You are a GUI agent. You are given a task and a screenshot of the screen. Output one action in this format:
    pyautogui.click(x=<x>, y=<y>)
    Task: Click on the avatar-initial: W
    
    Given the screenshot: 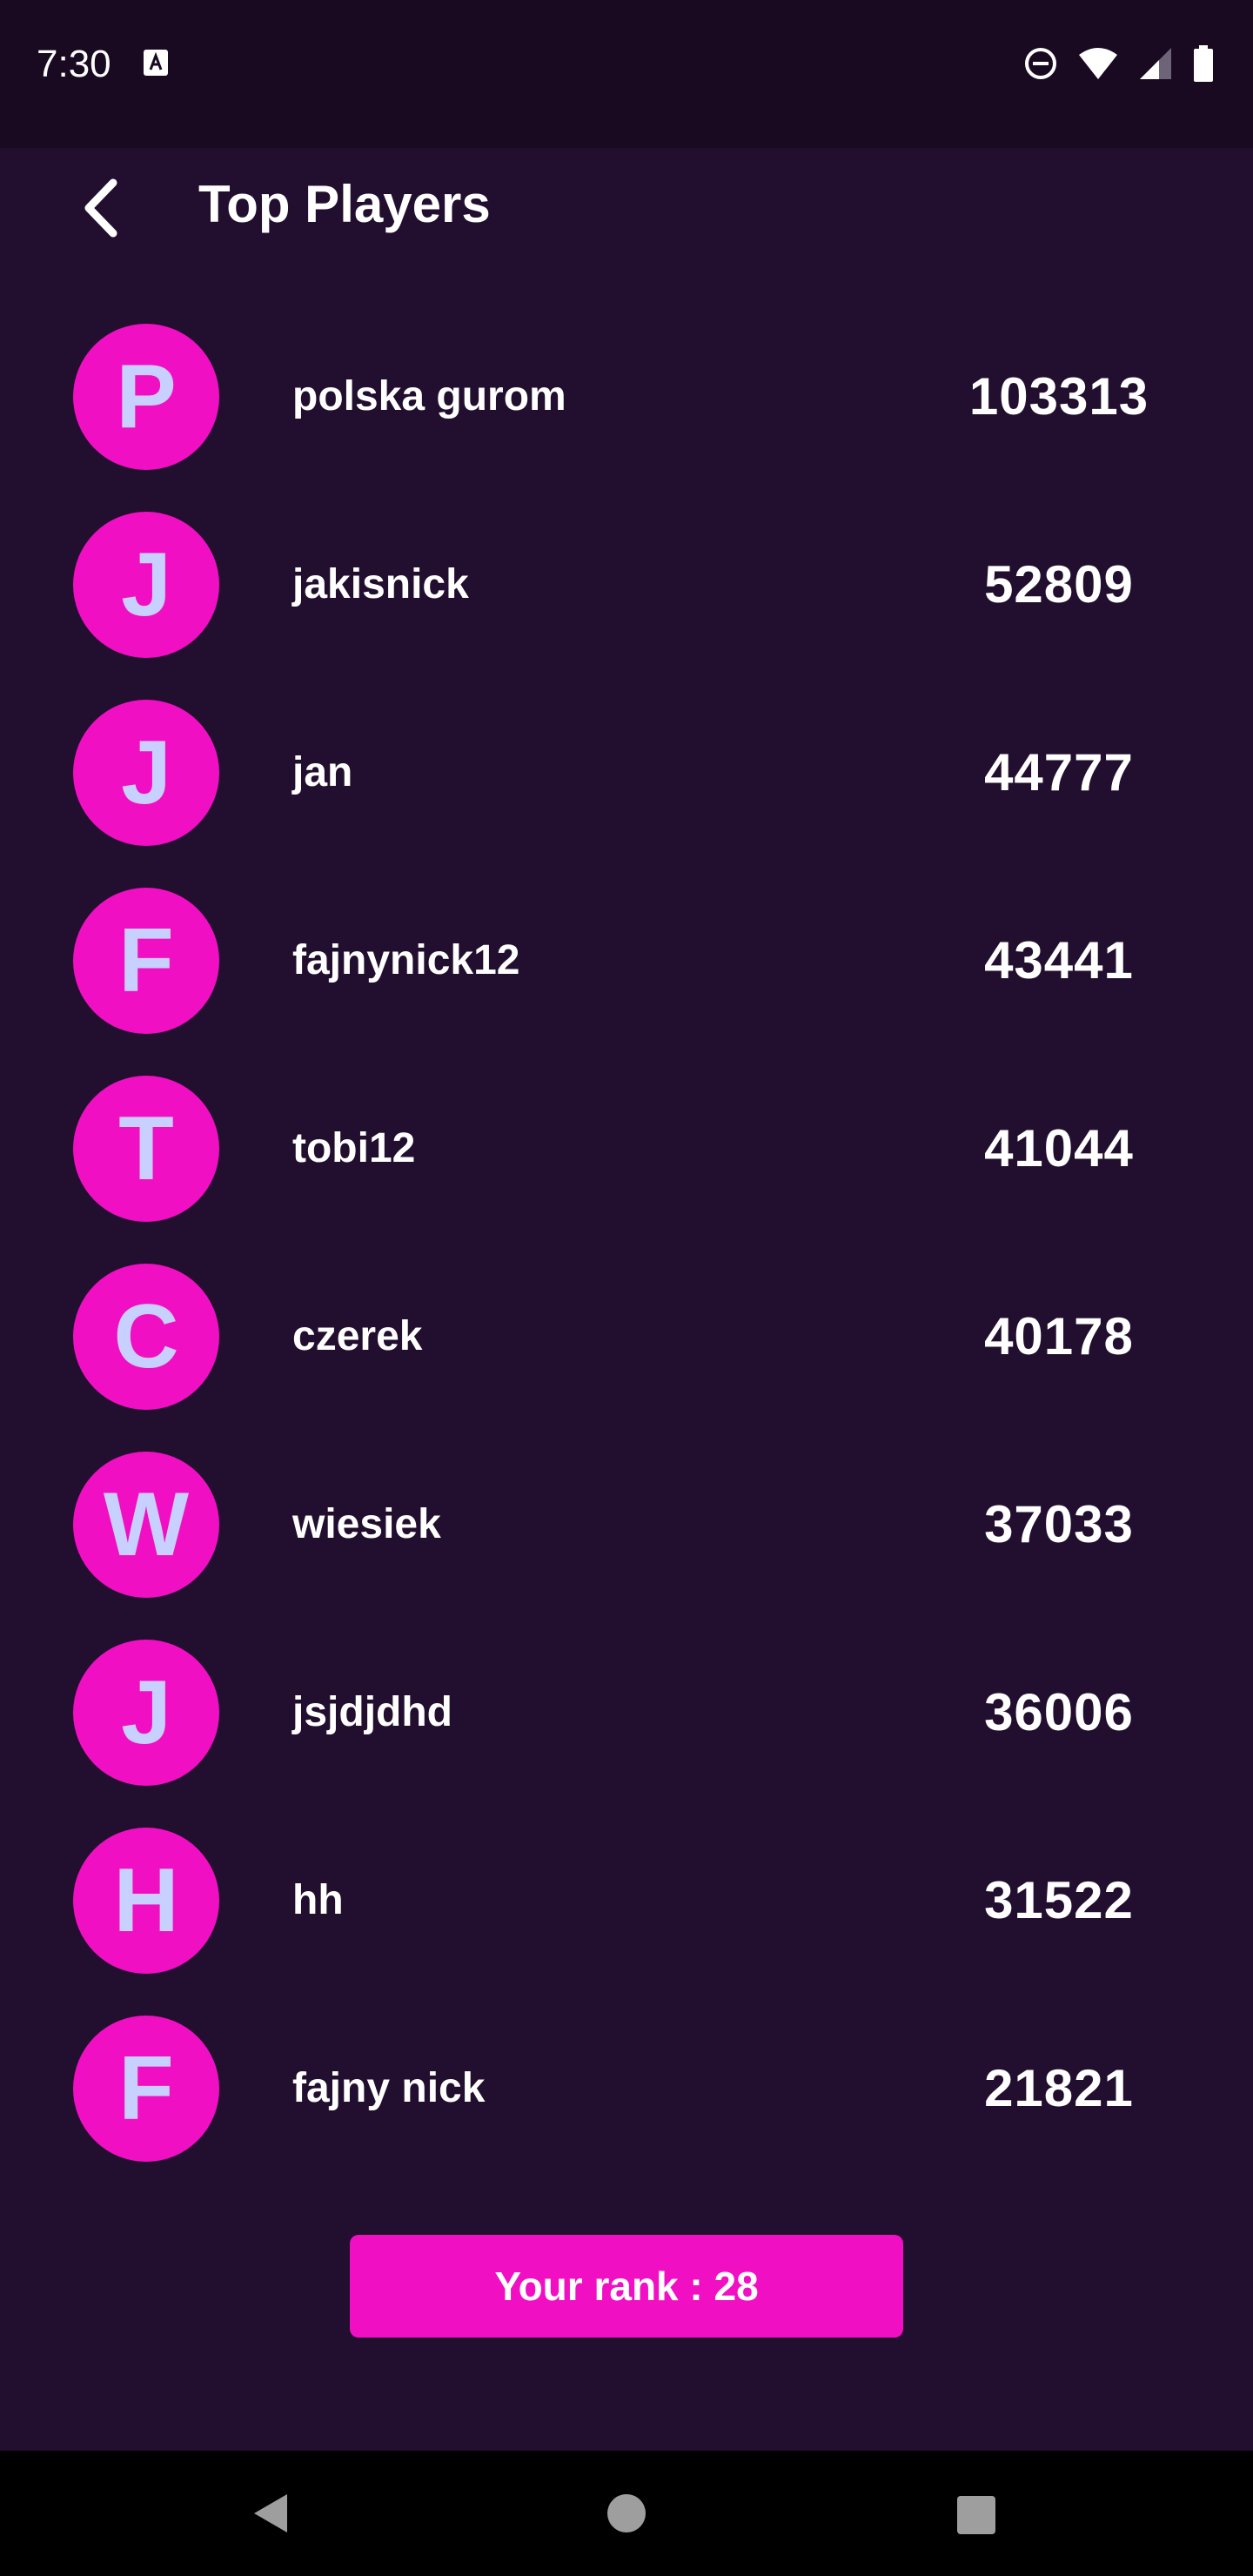 What is the action you would take?
    pyautogui.click(x=146, y=1524)
    